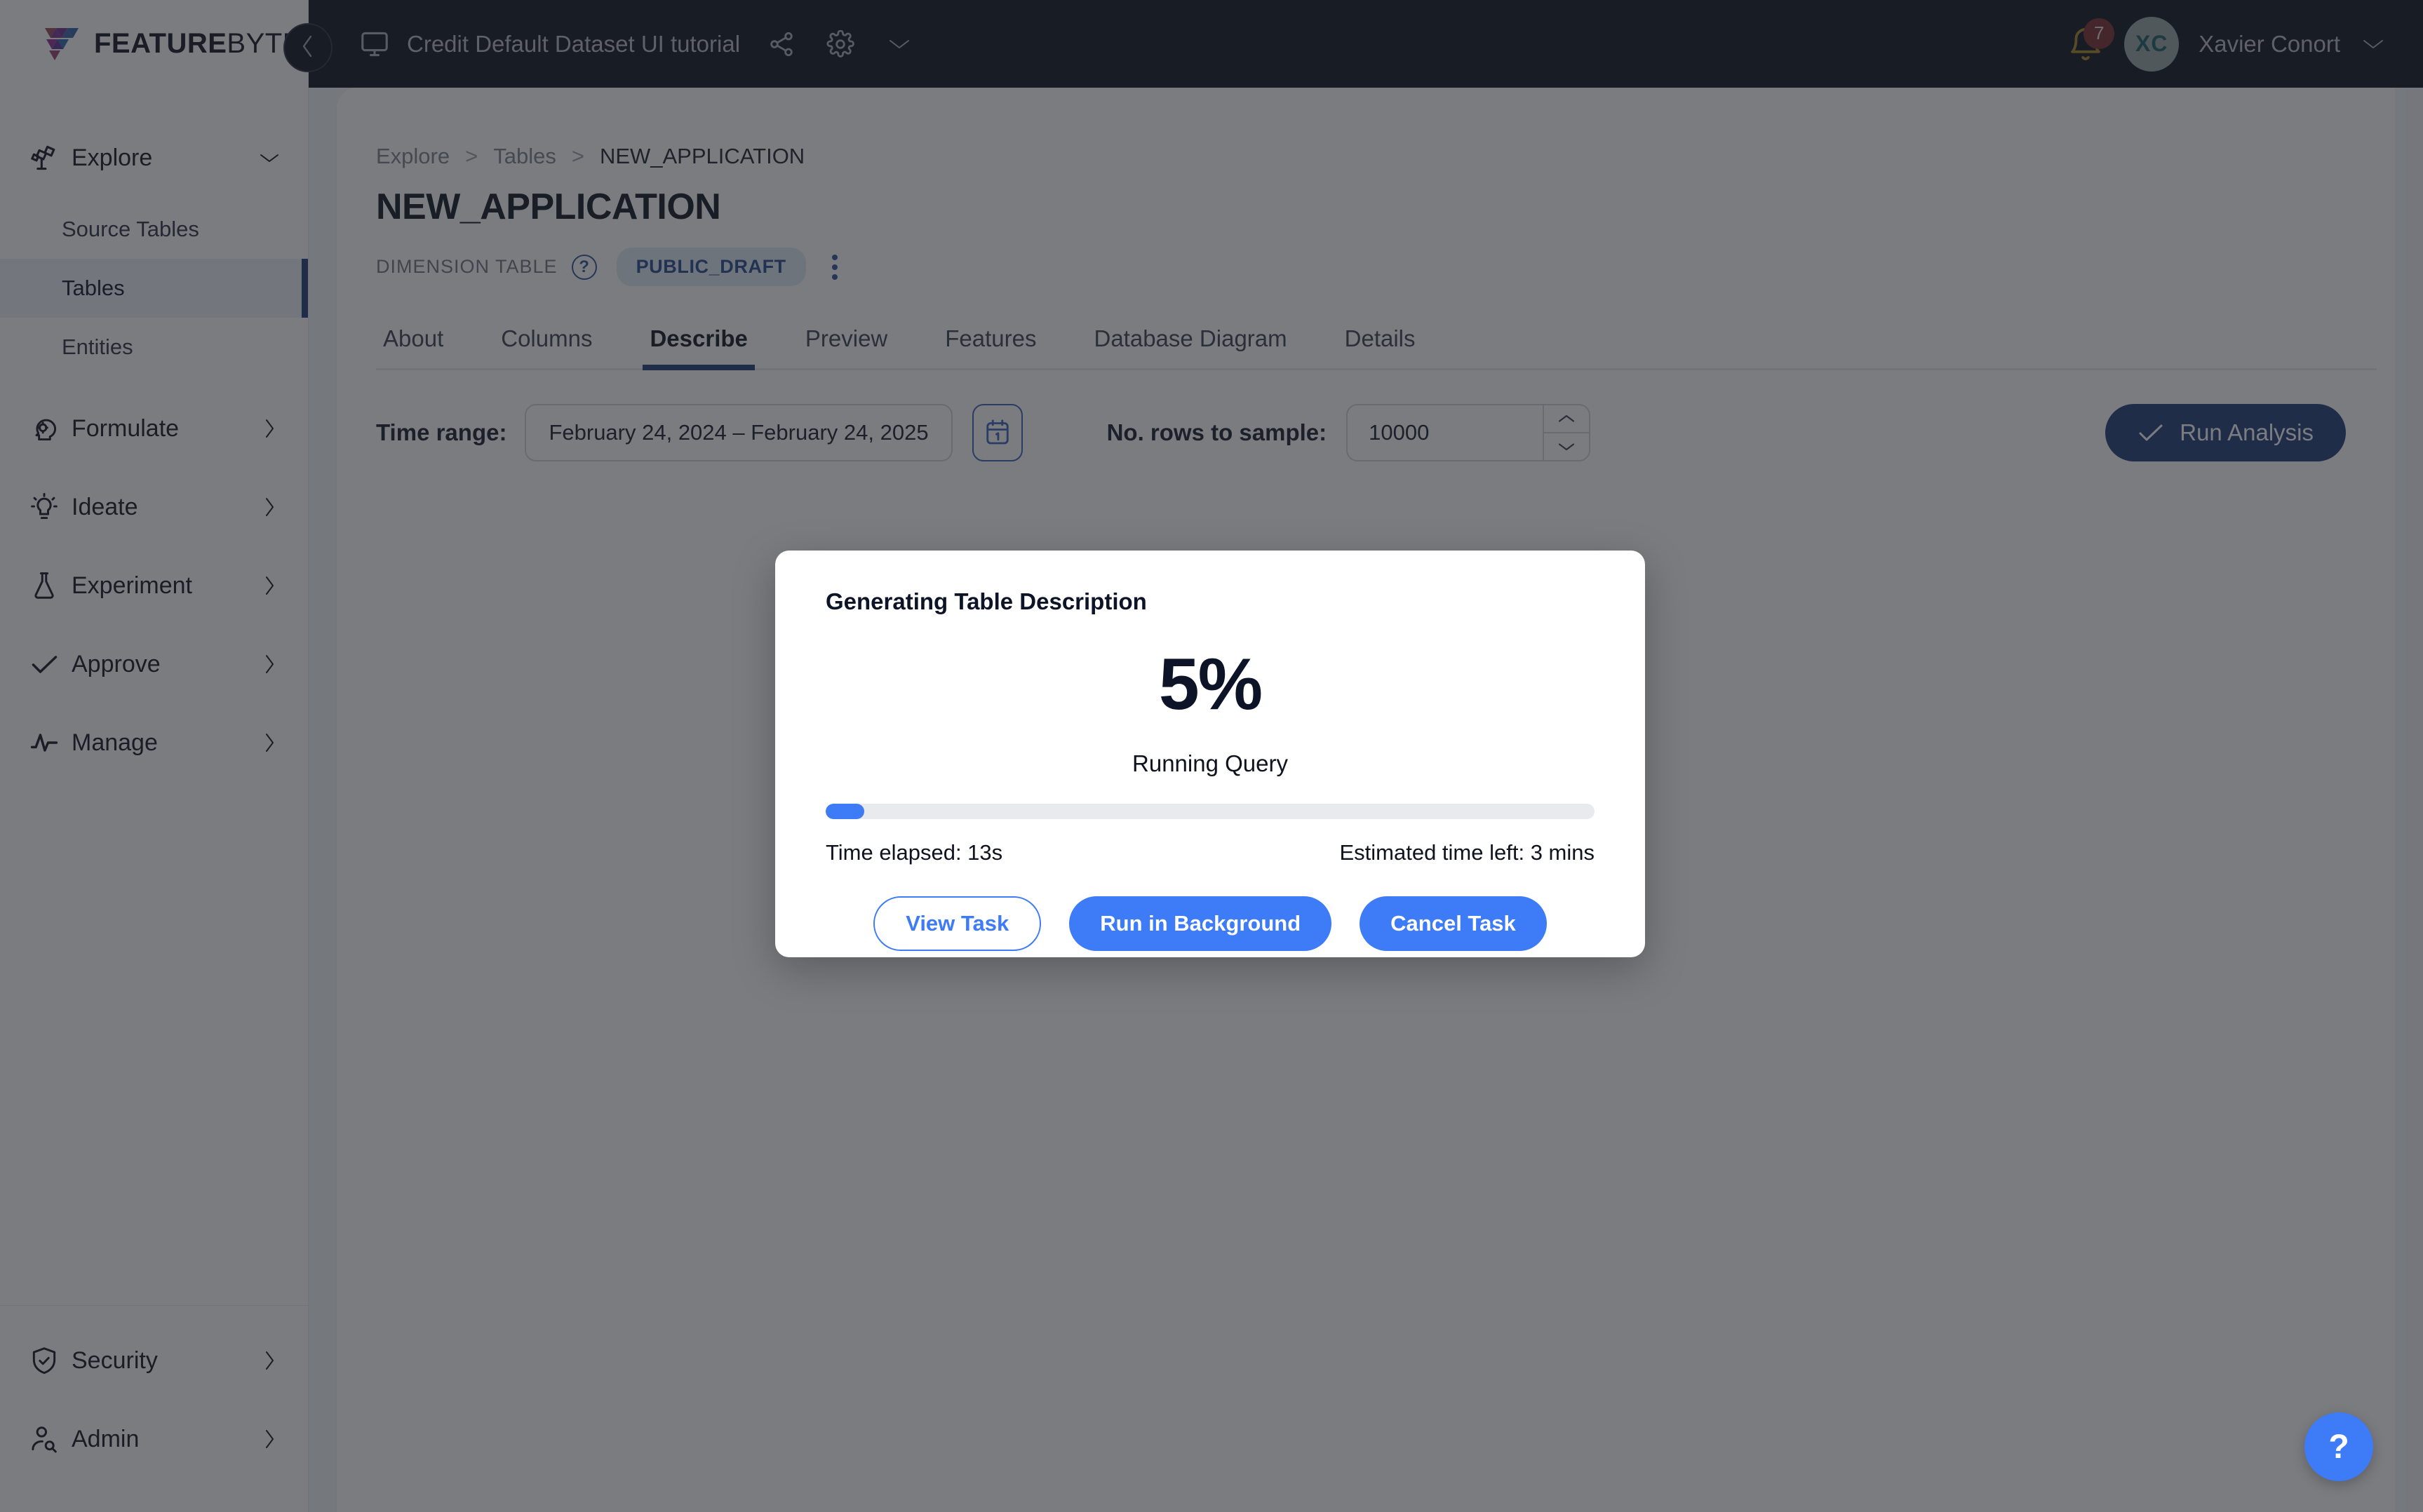 This screenshot has height=1512, width=2423. I want to click on time-elapsed: Time elapsed: 13s, so click(914, 852).